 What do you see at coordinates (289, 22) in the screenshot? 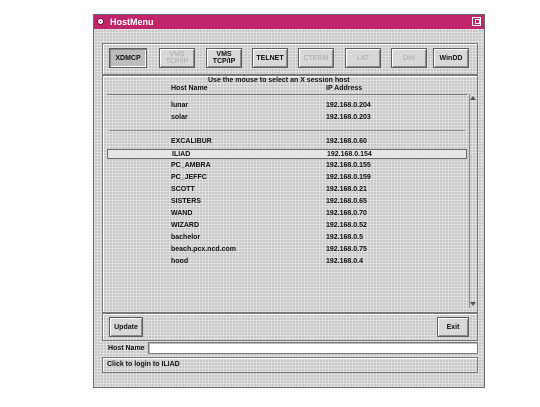
I see `title-bar: HostMenu` at bounding box center [289, 22].